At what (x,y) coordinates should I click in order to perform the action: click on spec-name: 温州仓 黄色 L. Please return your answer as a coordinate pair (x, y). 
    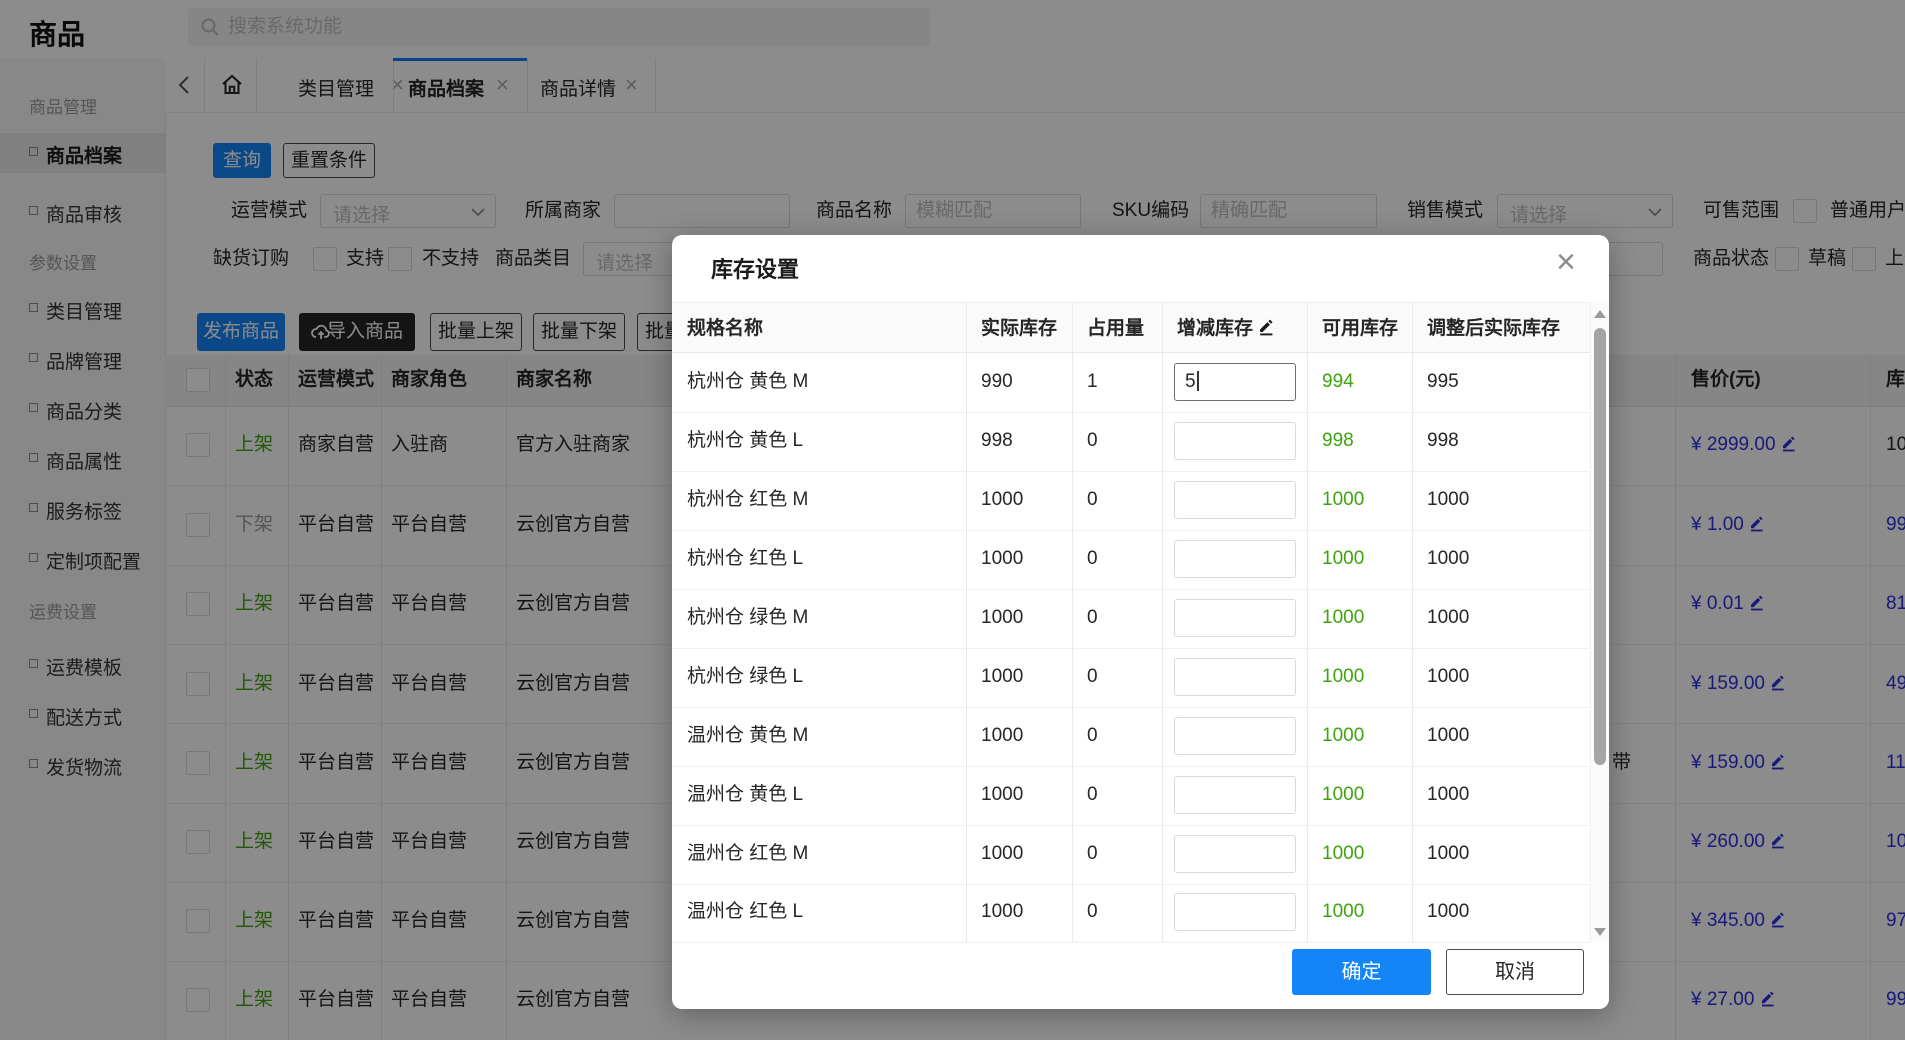
    Looking at the image, I should click on (745, 794).